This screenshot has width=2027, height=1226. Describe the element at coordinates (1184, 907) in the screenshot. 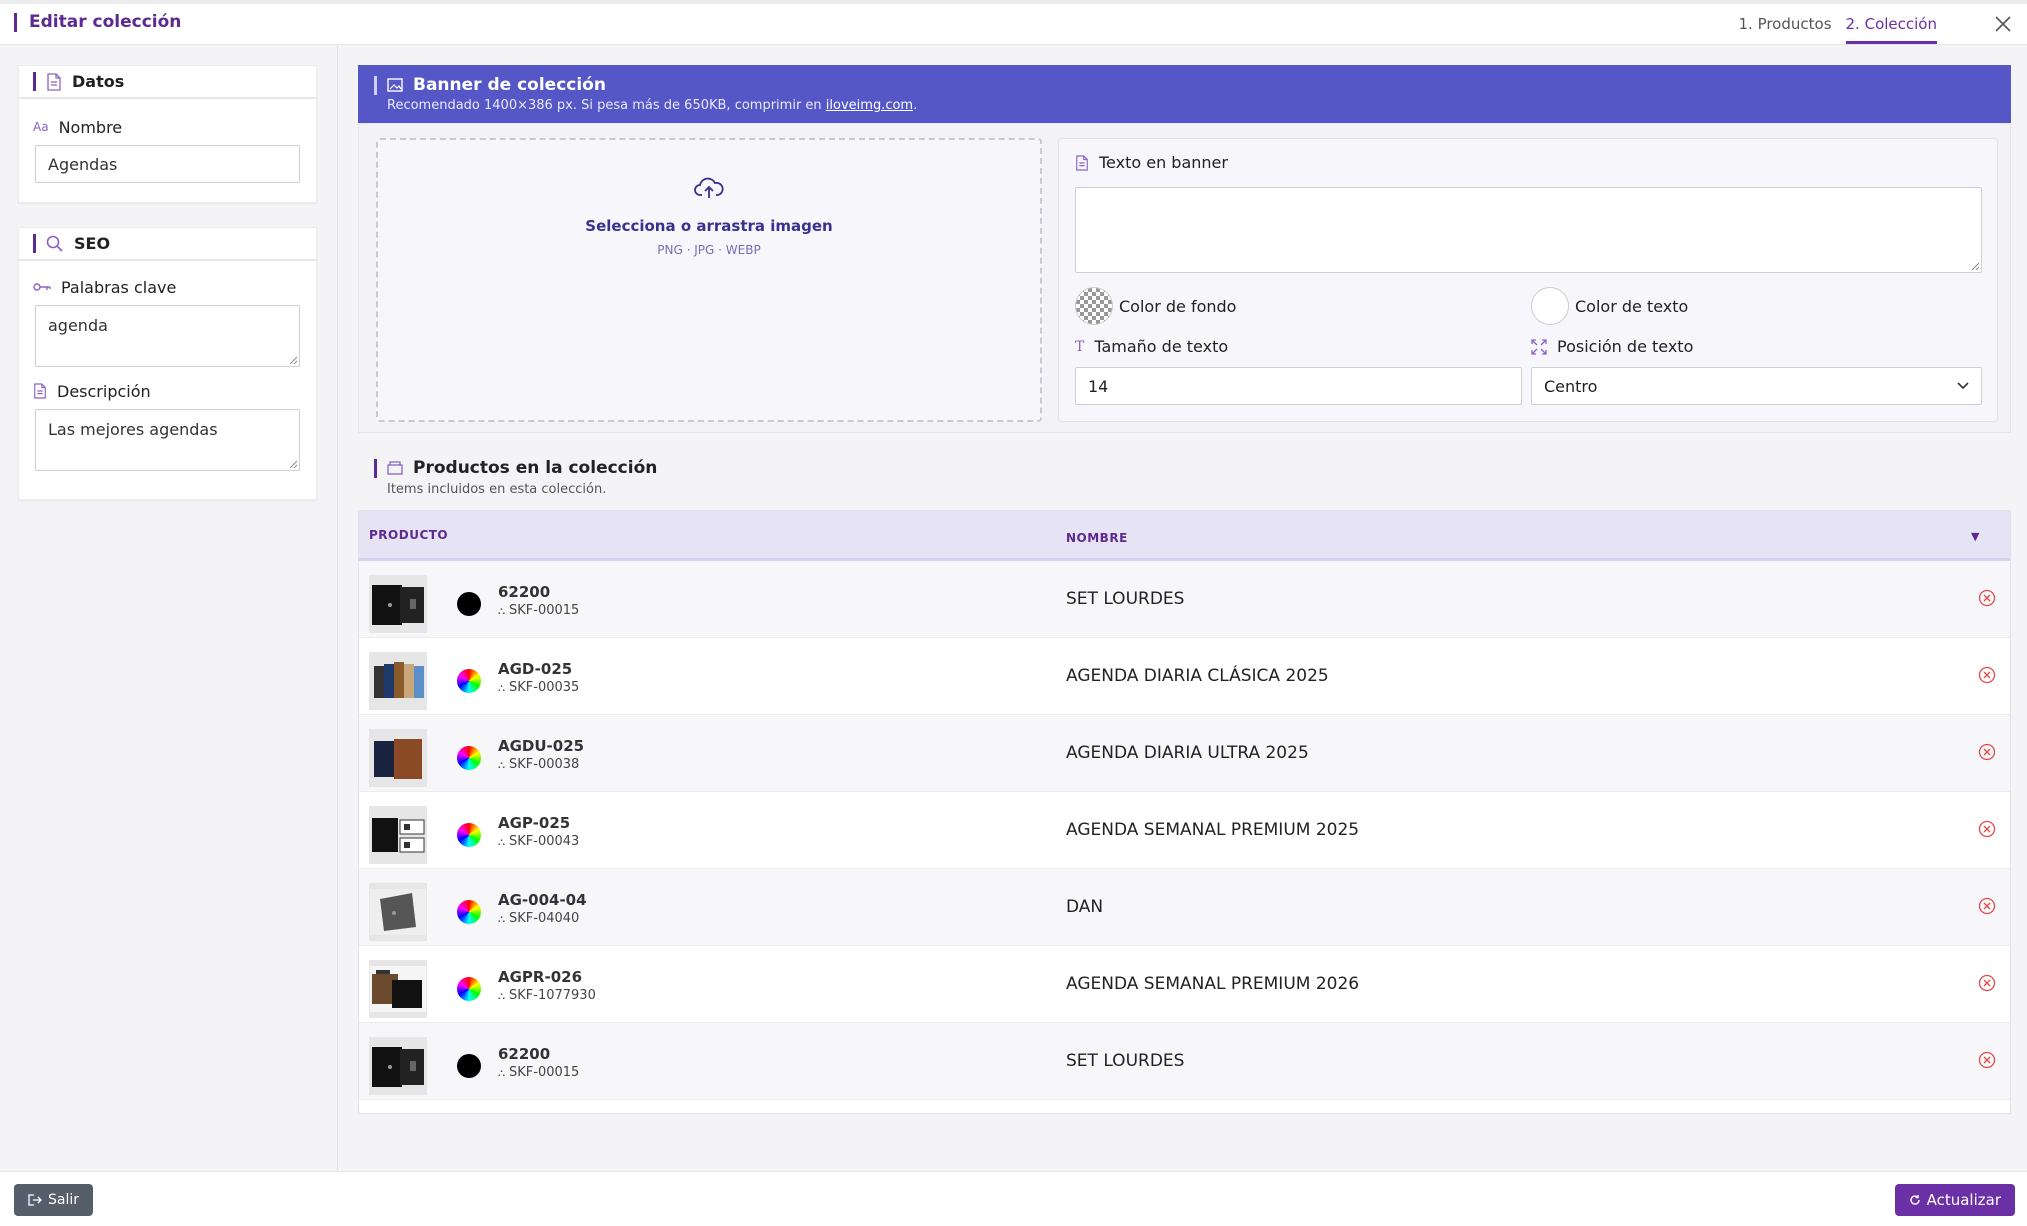

I see `table-row: AG-004-04 ⛬ SKF-04040 DAN` at that location.